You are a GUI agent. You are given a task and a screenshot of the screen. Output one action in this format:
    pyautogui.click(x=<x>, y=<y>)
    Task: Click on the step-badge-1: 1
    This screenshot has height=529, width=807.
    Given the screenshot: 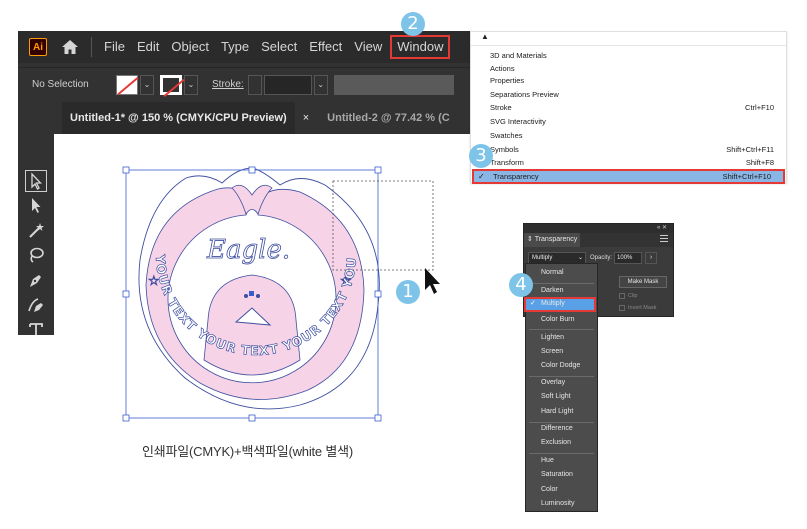 What is the action you would take?
    pyautogui.click(x=408, y=292)
    